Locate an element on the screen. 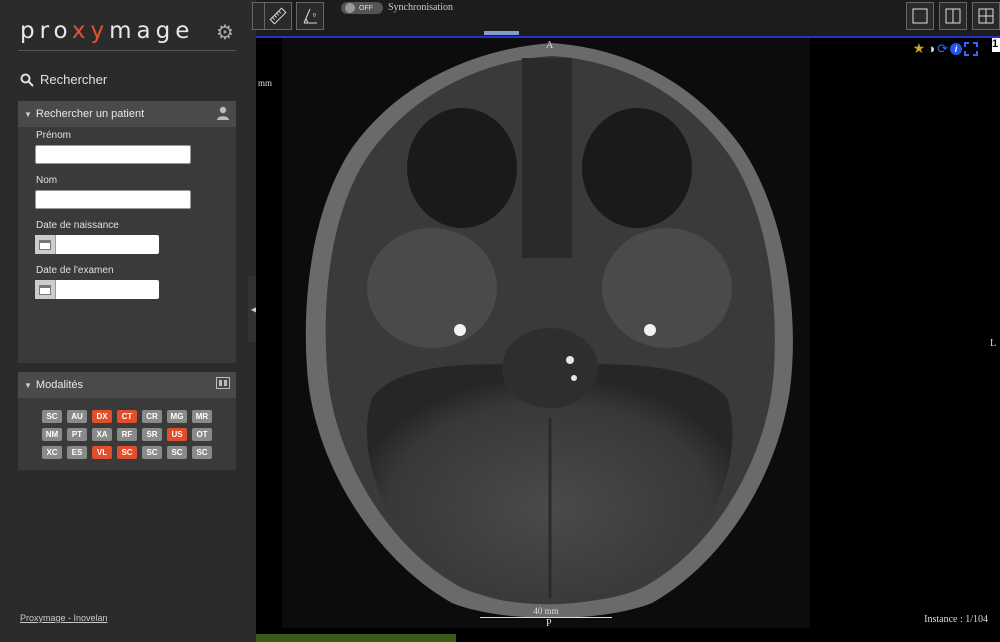 This screenshot has width=1000, height=642. layout-1x2-button is located at coordinates (953, 16).